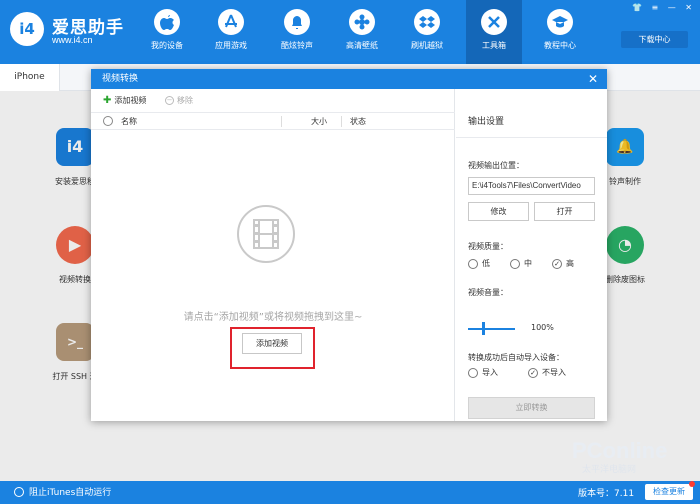 This screenshot has width=700, height=504. What do you see at coordinates (108, 121) in the screenshot?
I see `select-all-radio` at bounding box center [108, 121].